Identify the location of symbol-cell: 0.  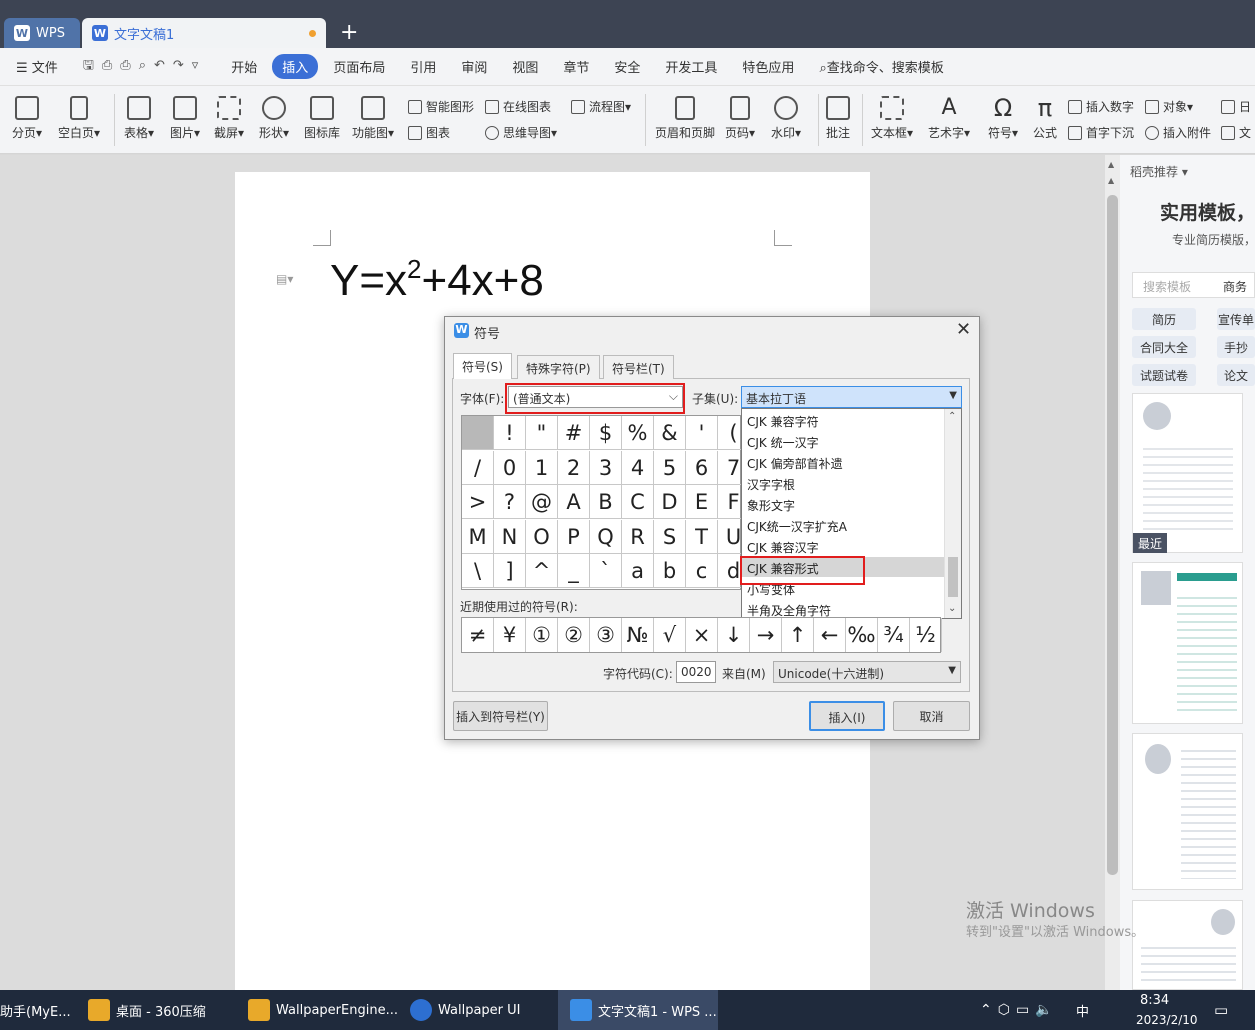
(510, 467).